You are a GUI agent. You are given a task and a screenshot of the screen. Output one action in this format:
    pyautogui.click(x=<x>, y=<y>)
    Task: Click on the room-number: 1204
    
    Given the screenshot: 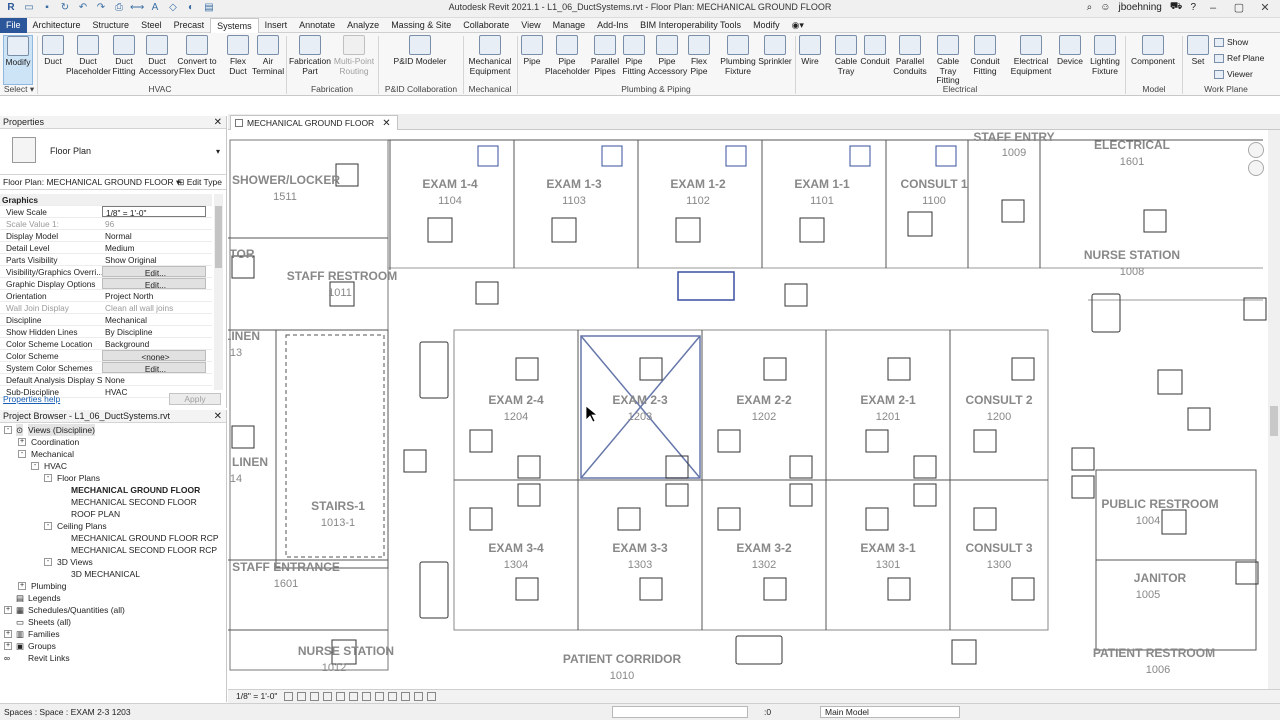 What is the action you would take?
    pyautogui.click(x=516, y=417)
    